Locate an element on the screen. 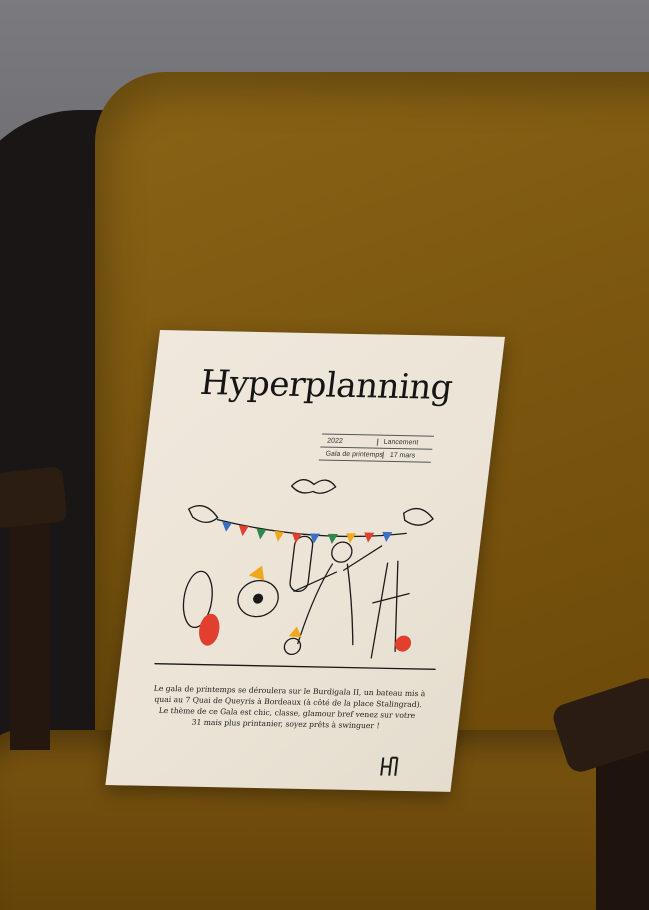 The width and height of the screenshot is (649, 910). red-ball-icon is located at coordinates (403, 643).